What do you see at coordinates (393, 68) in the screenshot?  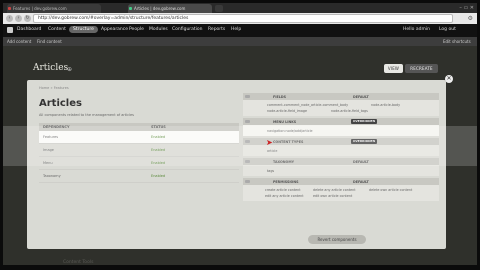 I see `tab-view: VIEW` at bounding box center [393, 68].